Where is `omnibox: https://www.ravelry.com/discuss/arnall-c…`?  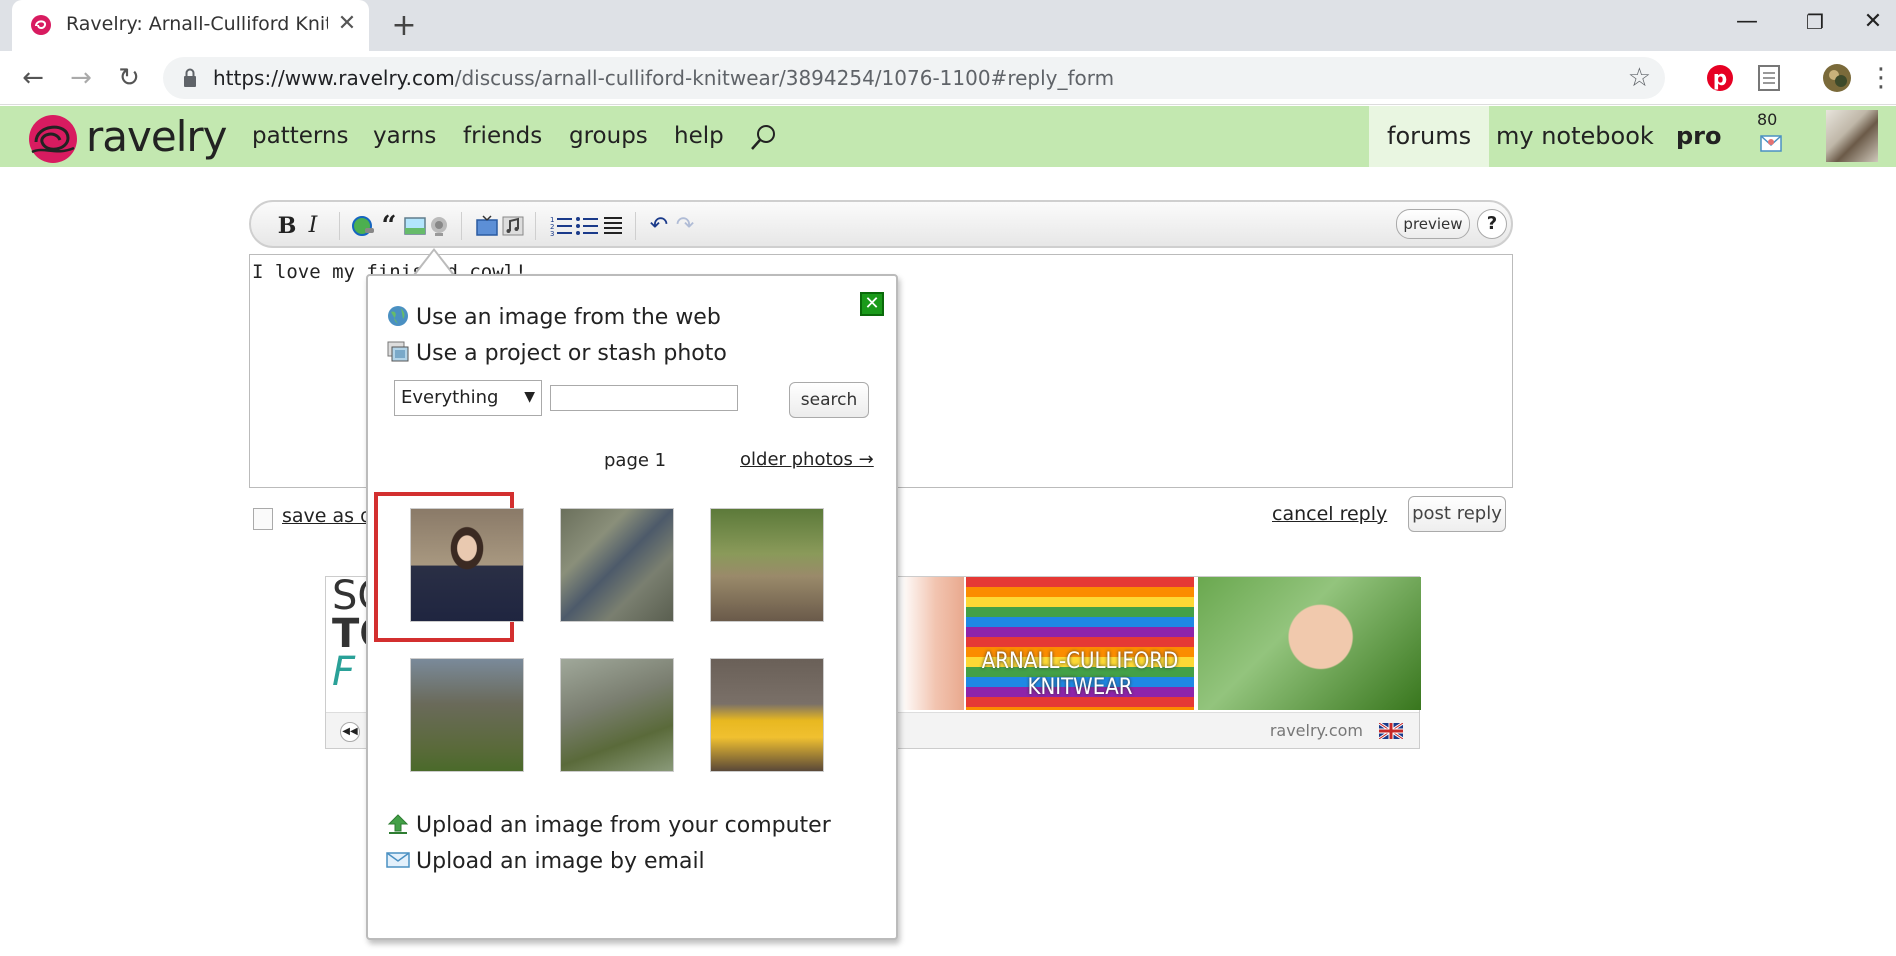
omnibox: https://www.ravelry.com/discuss/arnall-c… is located at coordinates (914, 78).